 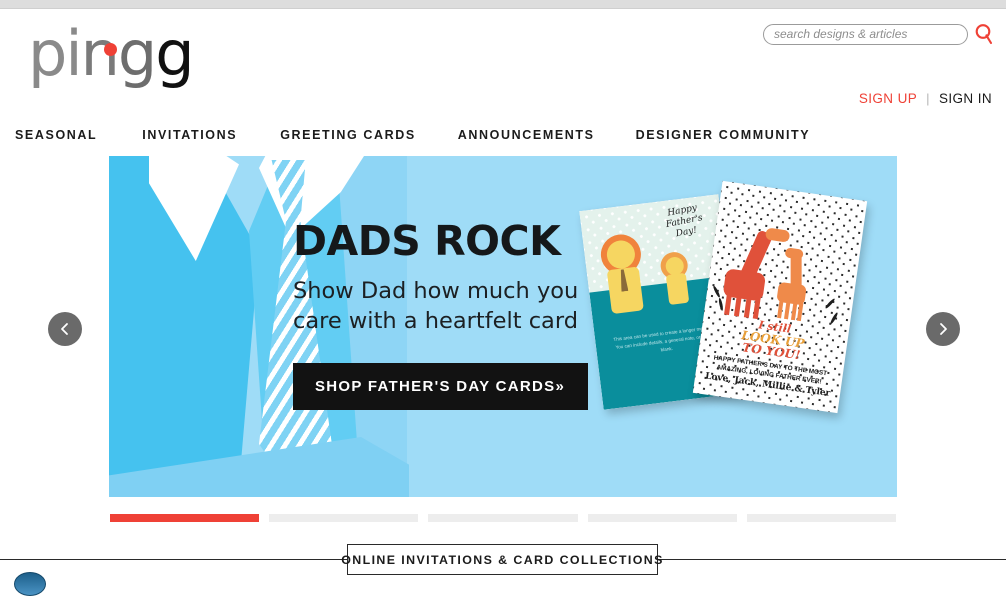 I want to click on giraffe-child-head, so click(x=794, y=253).